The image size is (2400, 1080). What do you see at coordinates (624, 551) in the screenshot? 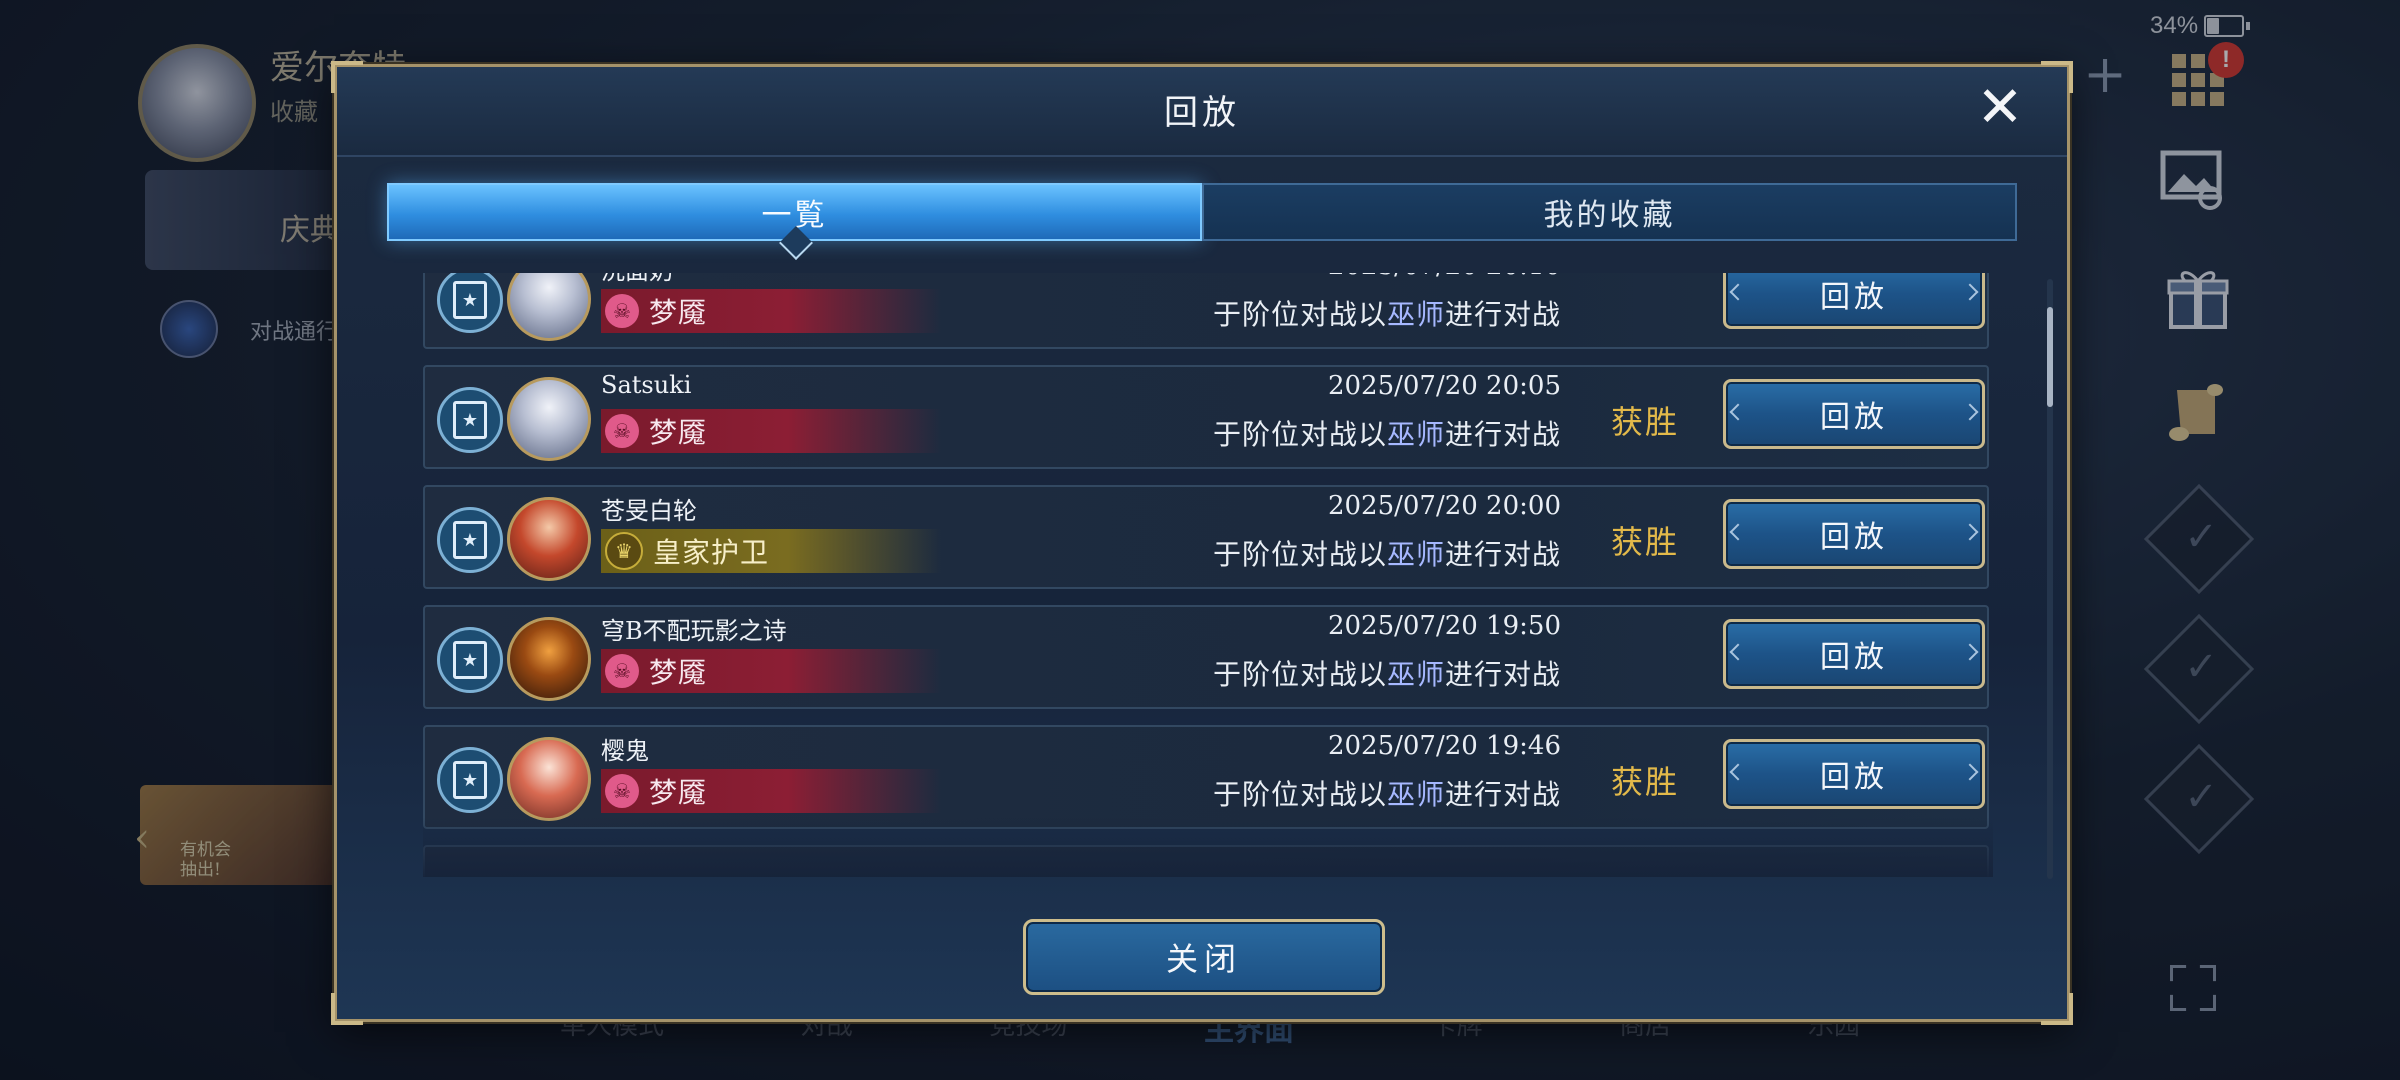
I see `crown-icon: ♛` at bounding box center [624, 551].